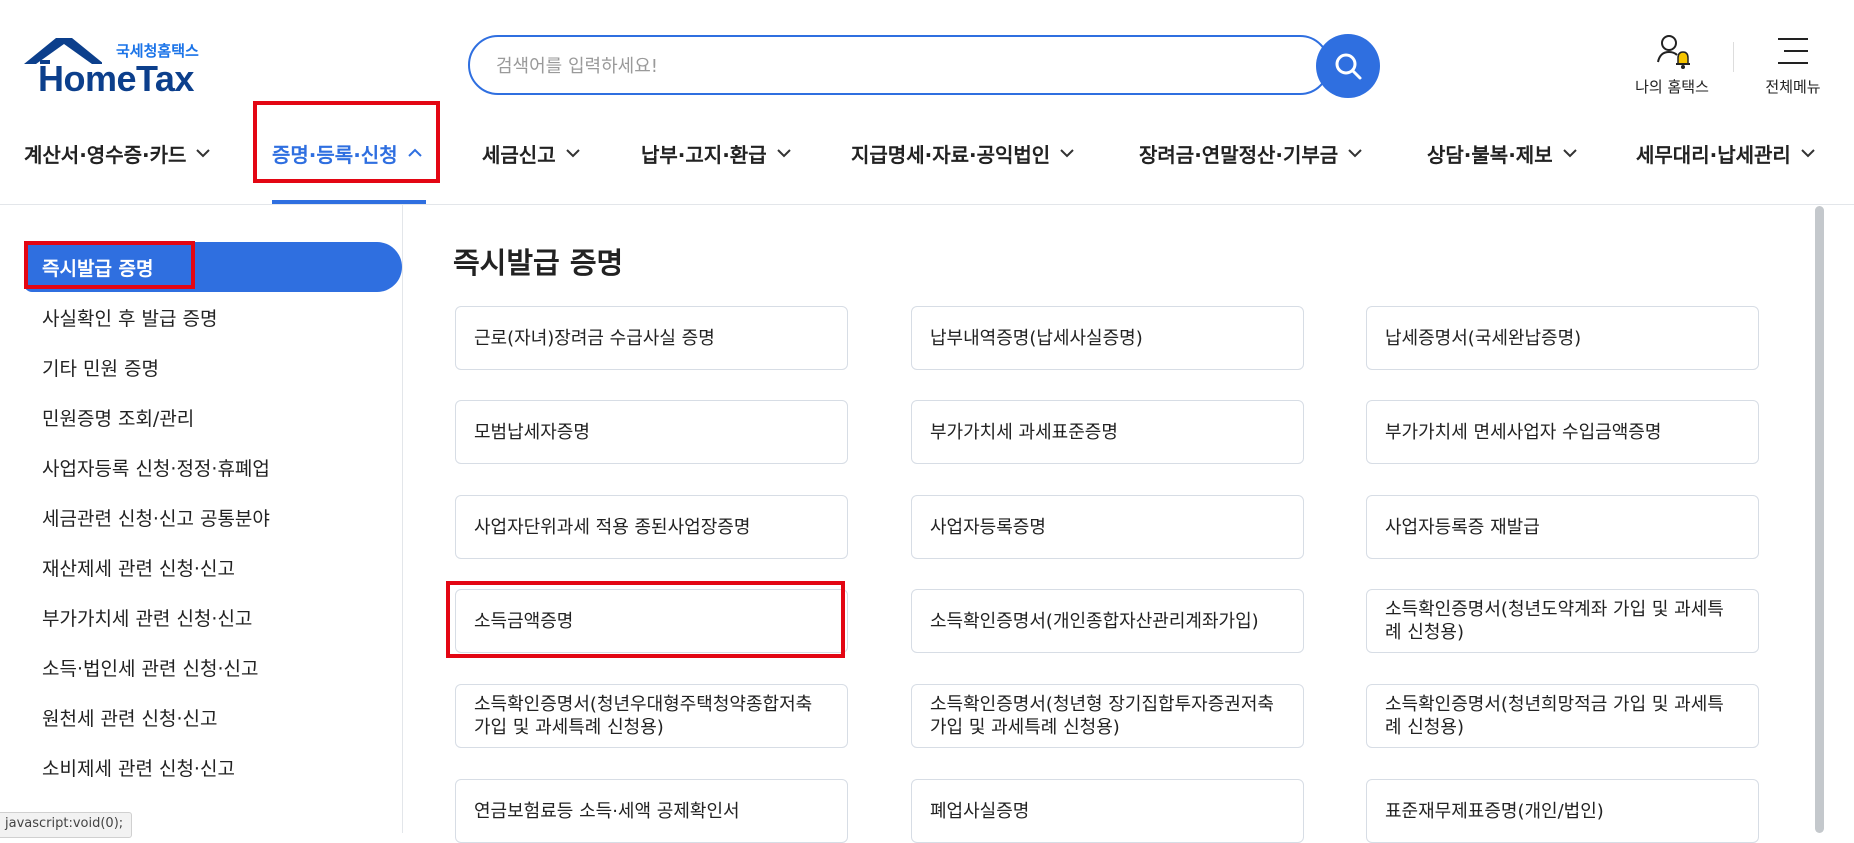  What do you see at coordinates (1107, 338) in the screenshot?
I see `card-payment-history: 납부내역증명(납세사실증명)` at bounding box center [1107, 338].